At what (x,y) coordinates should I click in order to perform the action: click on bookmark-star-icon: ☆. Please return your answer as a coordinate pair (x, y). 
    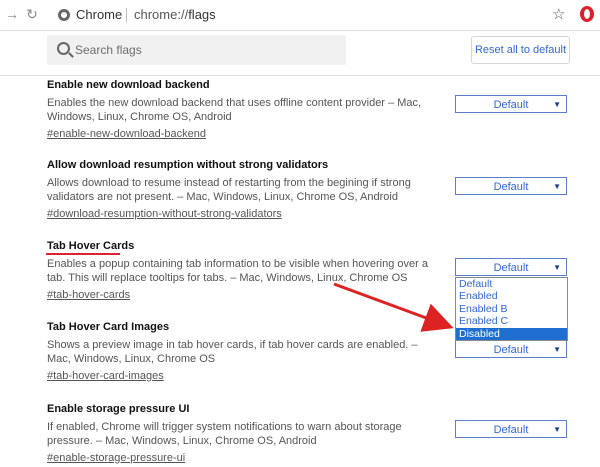
    Looking at the image, I should click on (558, 14).